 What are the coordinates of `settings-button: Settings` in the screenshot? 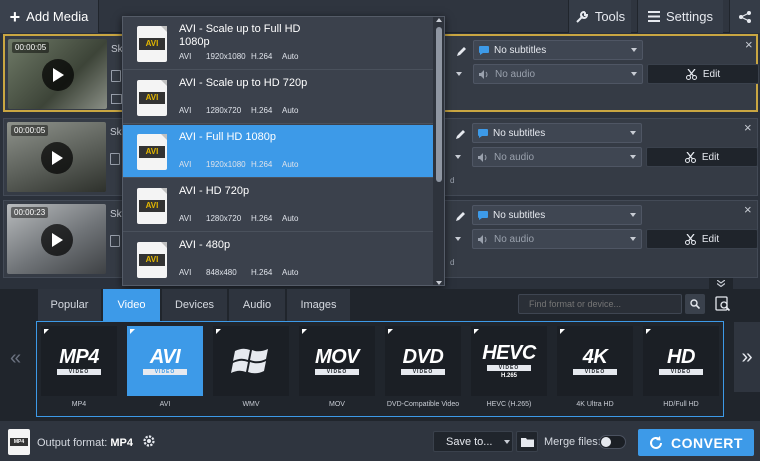 It's located at (680, 16).